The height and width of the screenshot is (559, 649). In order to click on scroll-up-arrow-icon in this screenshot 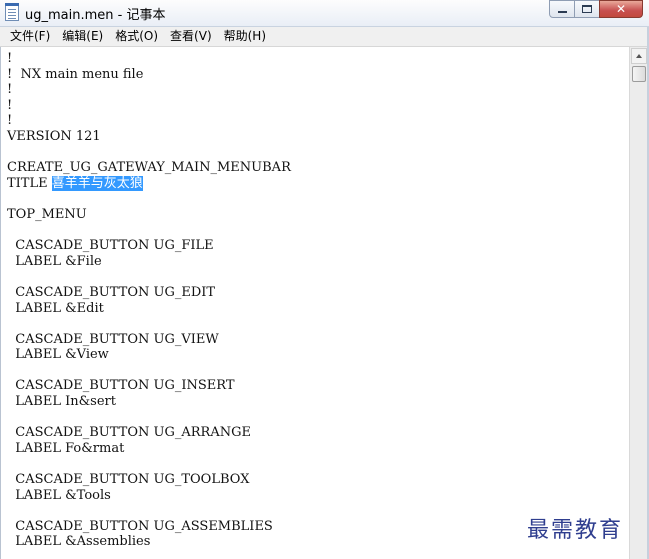, I will do `click(639, 56)`.